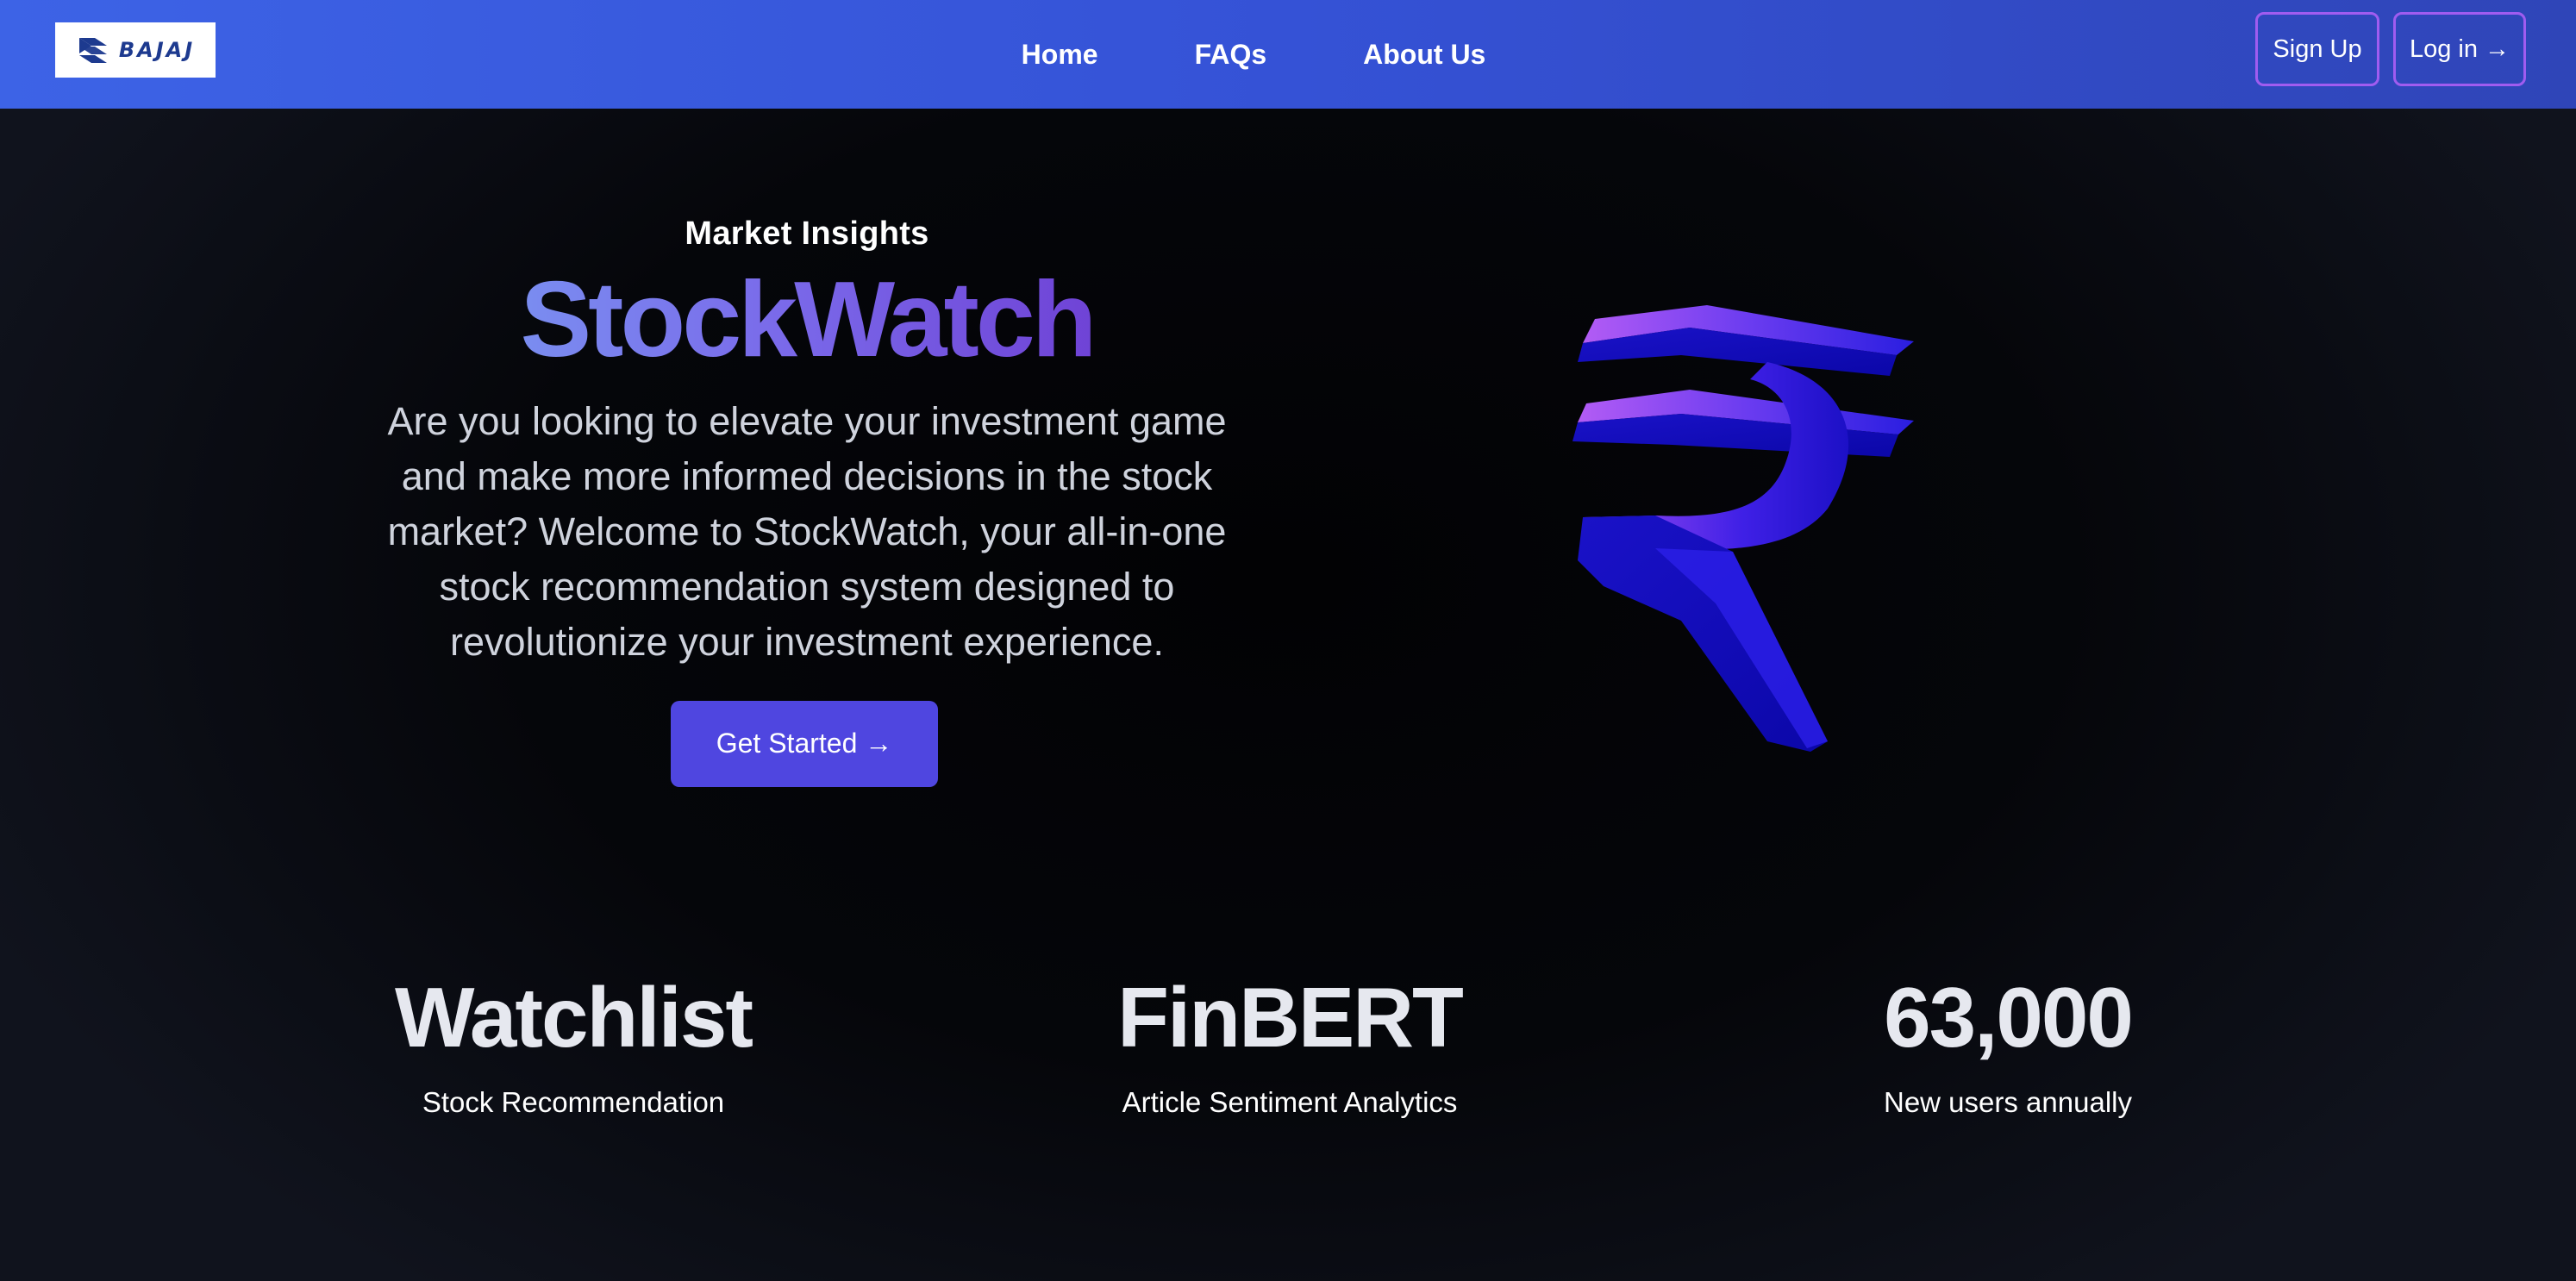 Image resolution: width=2576 pixels, height=1281 pixels. I want to click on stat-value: Watchlist, so click(574, 1017).